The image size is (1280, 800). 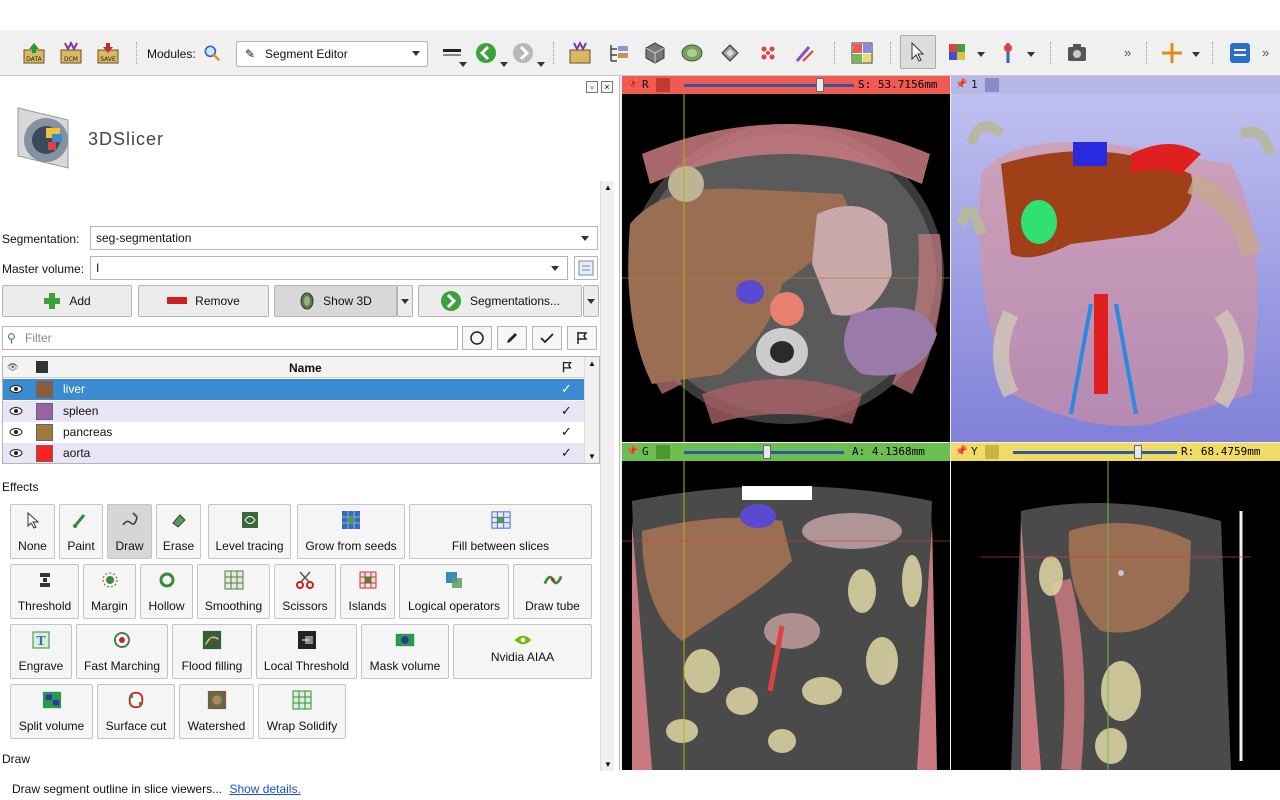 I want to click on back-icon, so click(x=486, y=53).